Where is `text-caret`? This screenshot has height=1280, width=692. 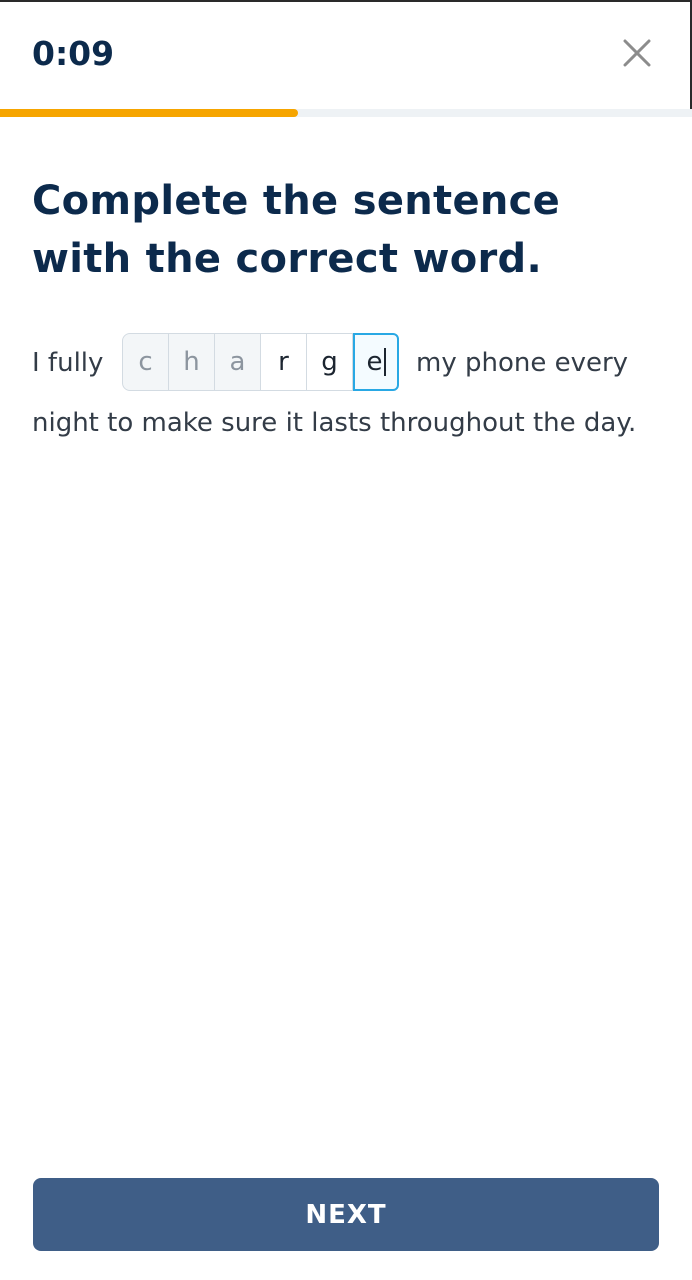
text-caret is located at coordinates (384, 362).